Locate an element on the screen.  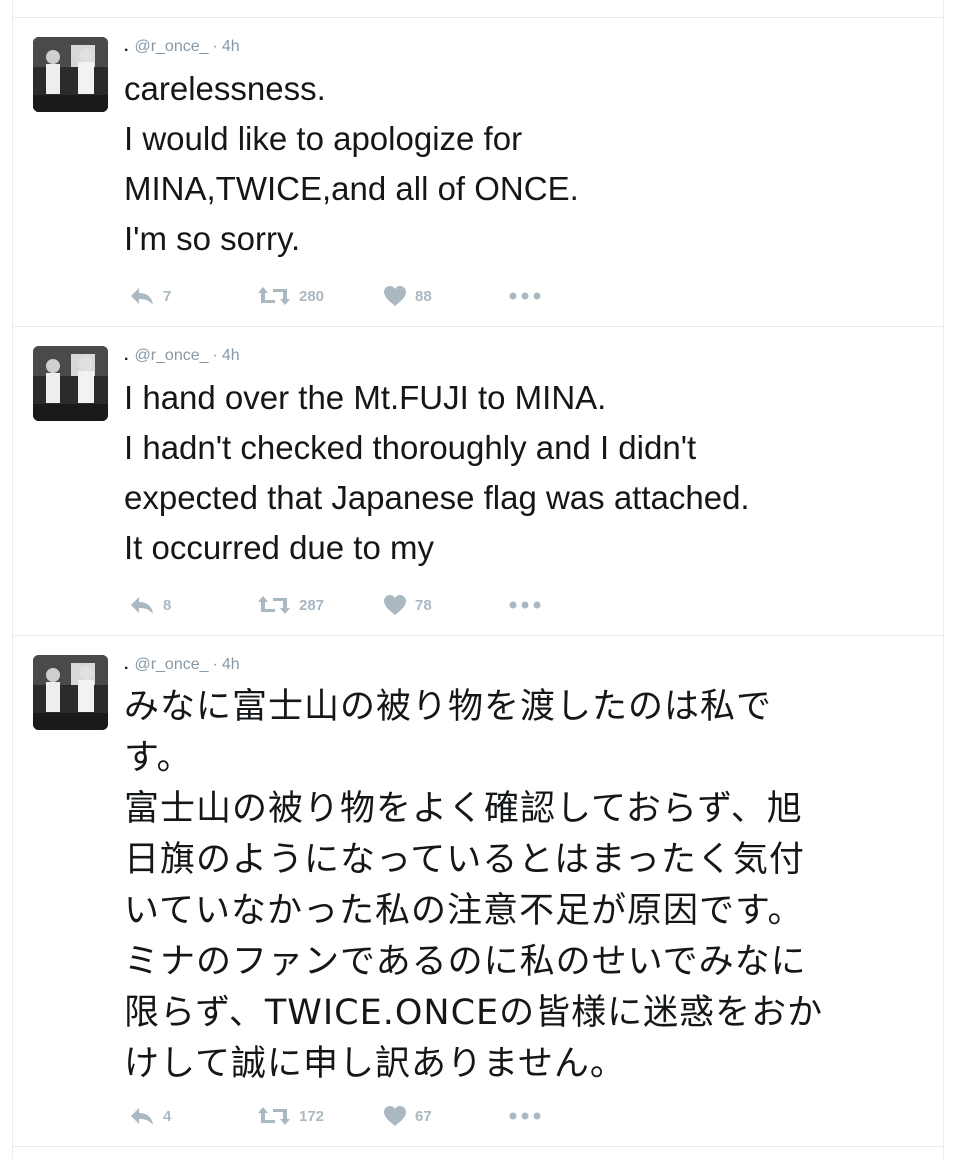
reply-count: 4 is located at coordinates (167, 1116).